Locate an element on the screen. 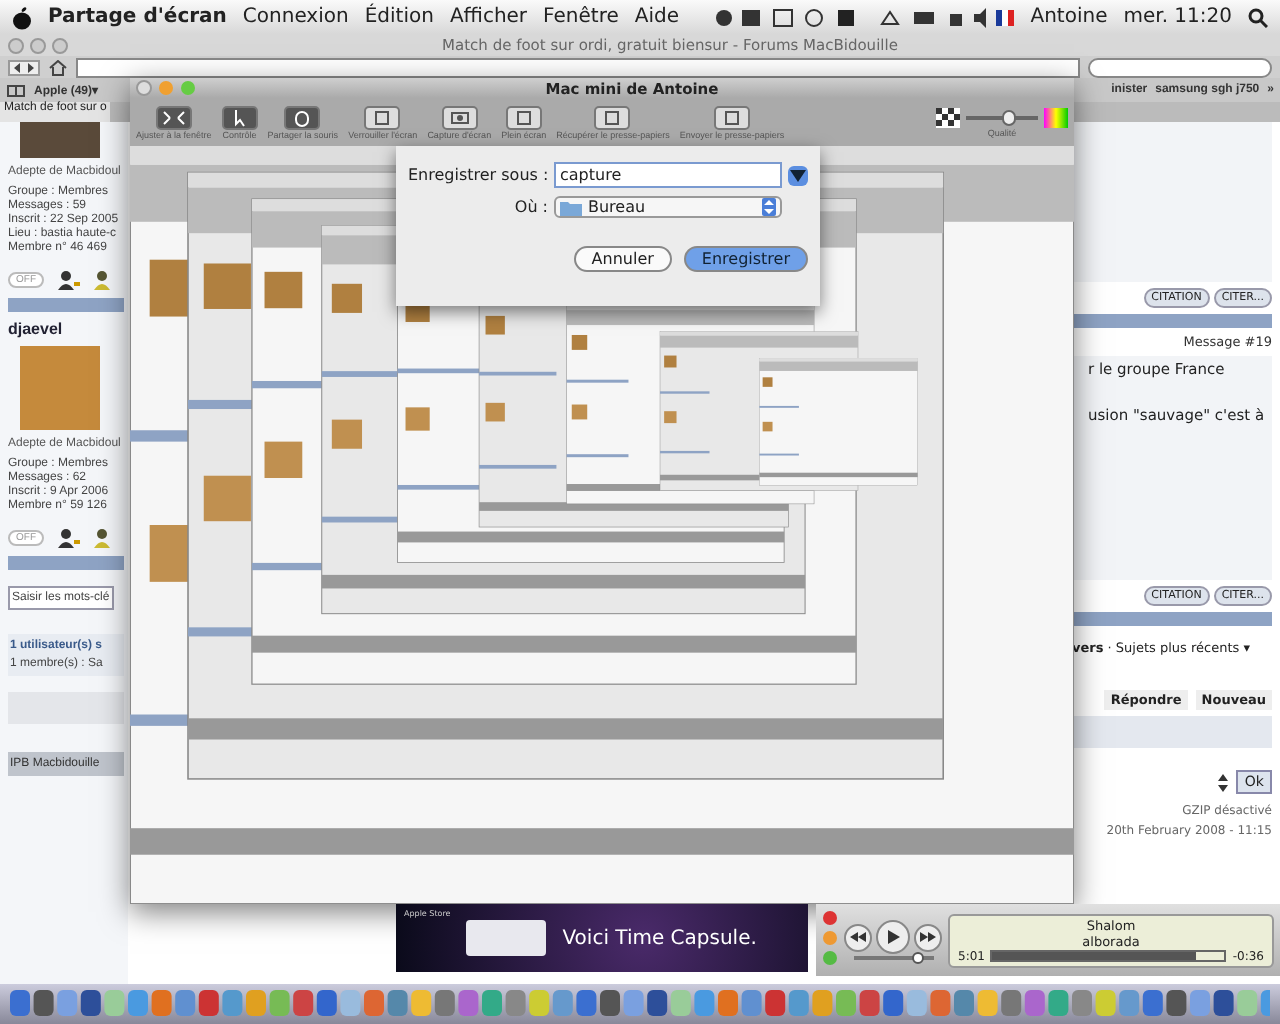 The height and width of the screenshot is (1024, 1280). product-photo-placeholder is located at coordinates (506, 938).